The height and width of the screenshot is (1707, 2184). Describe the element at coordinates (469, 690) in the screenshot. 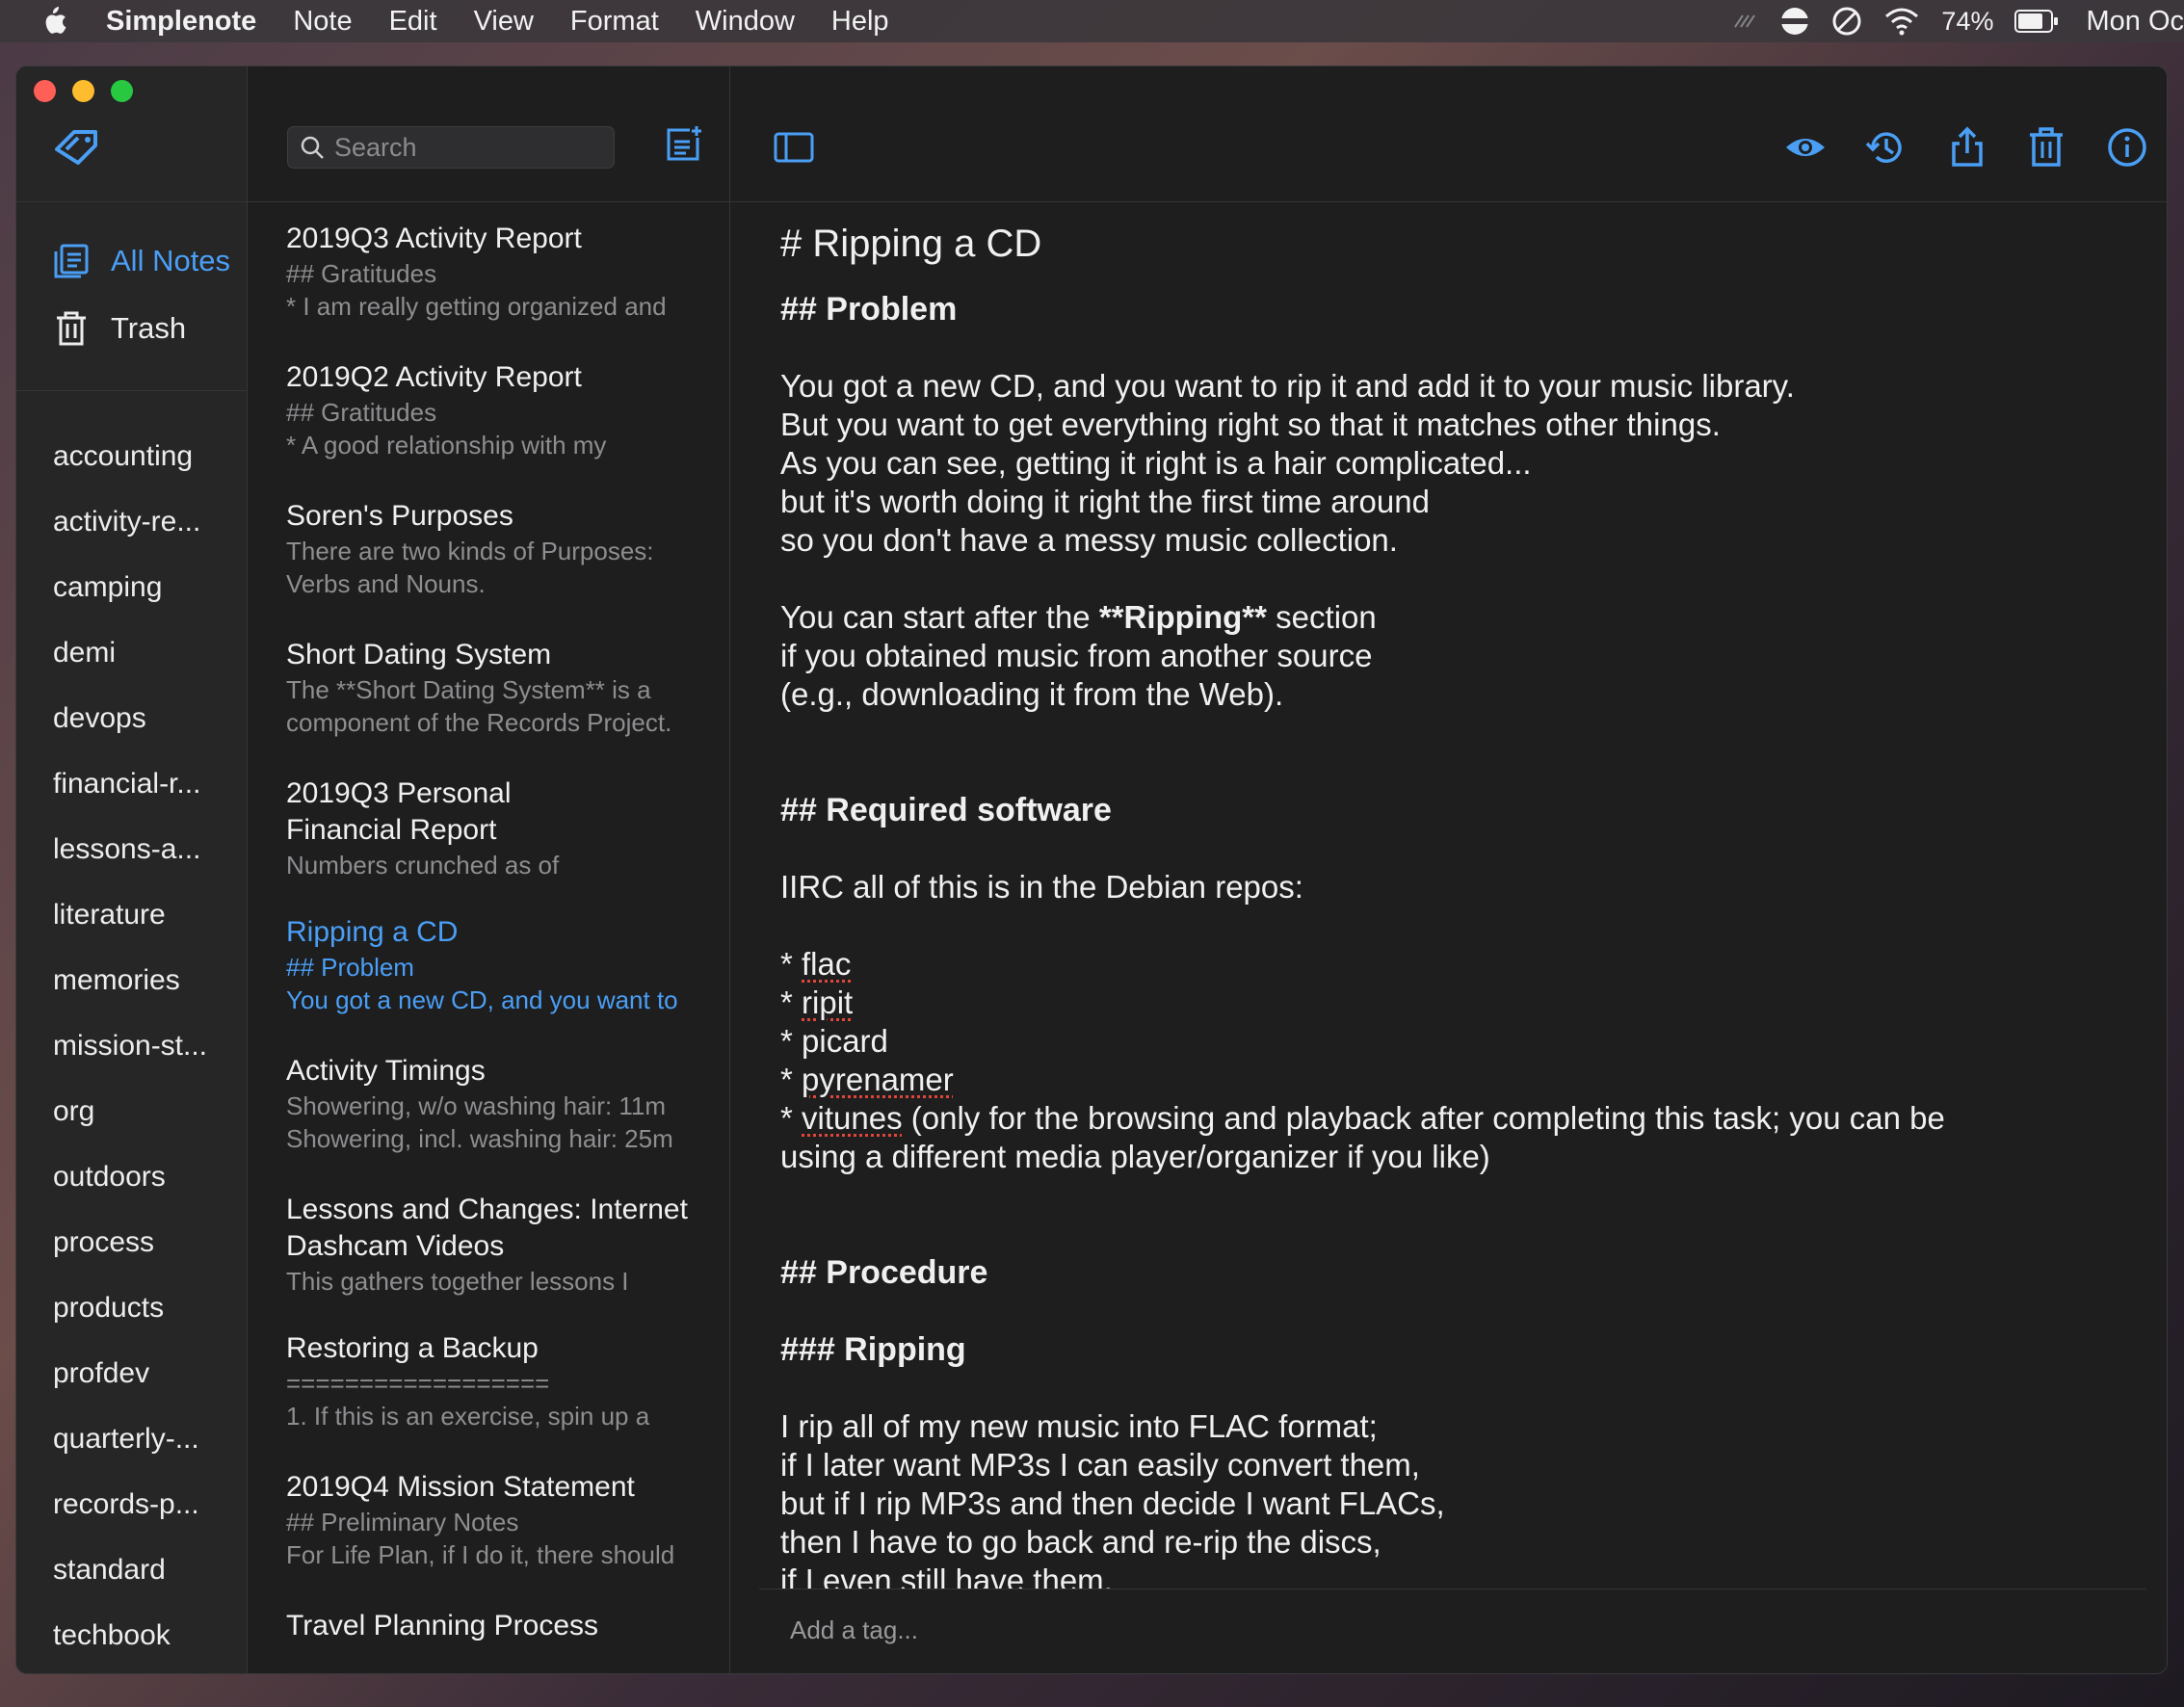

I see `note-preview: The **Short Dating System** is a` at that location.